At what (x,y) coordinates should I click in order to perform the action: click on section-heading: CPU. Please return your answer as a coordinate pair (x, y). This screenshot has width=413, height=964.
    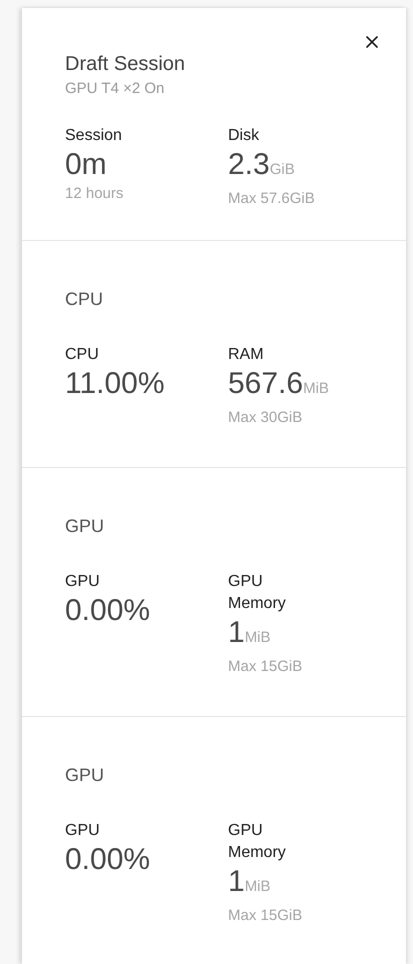
    Looking at the image, I should click on (84, 299).